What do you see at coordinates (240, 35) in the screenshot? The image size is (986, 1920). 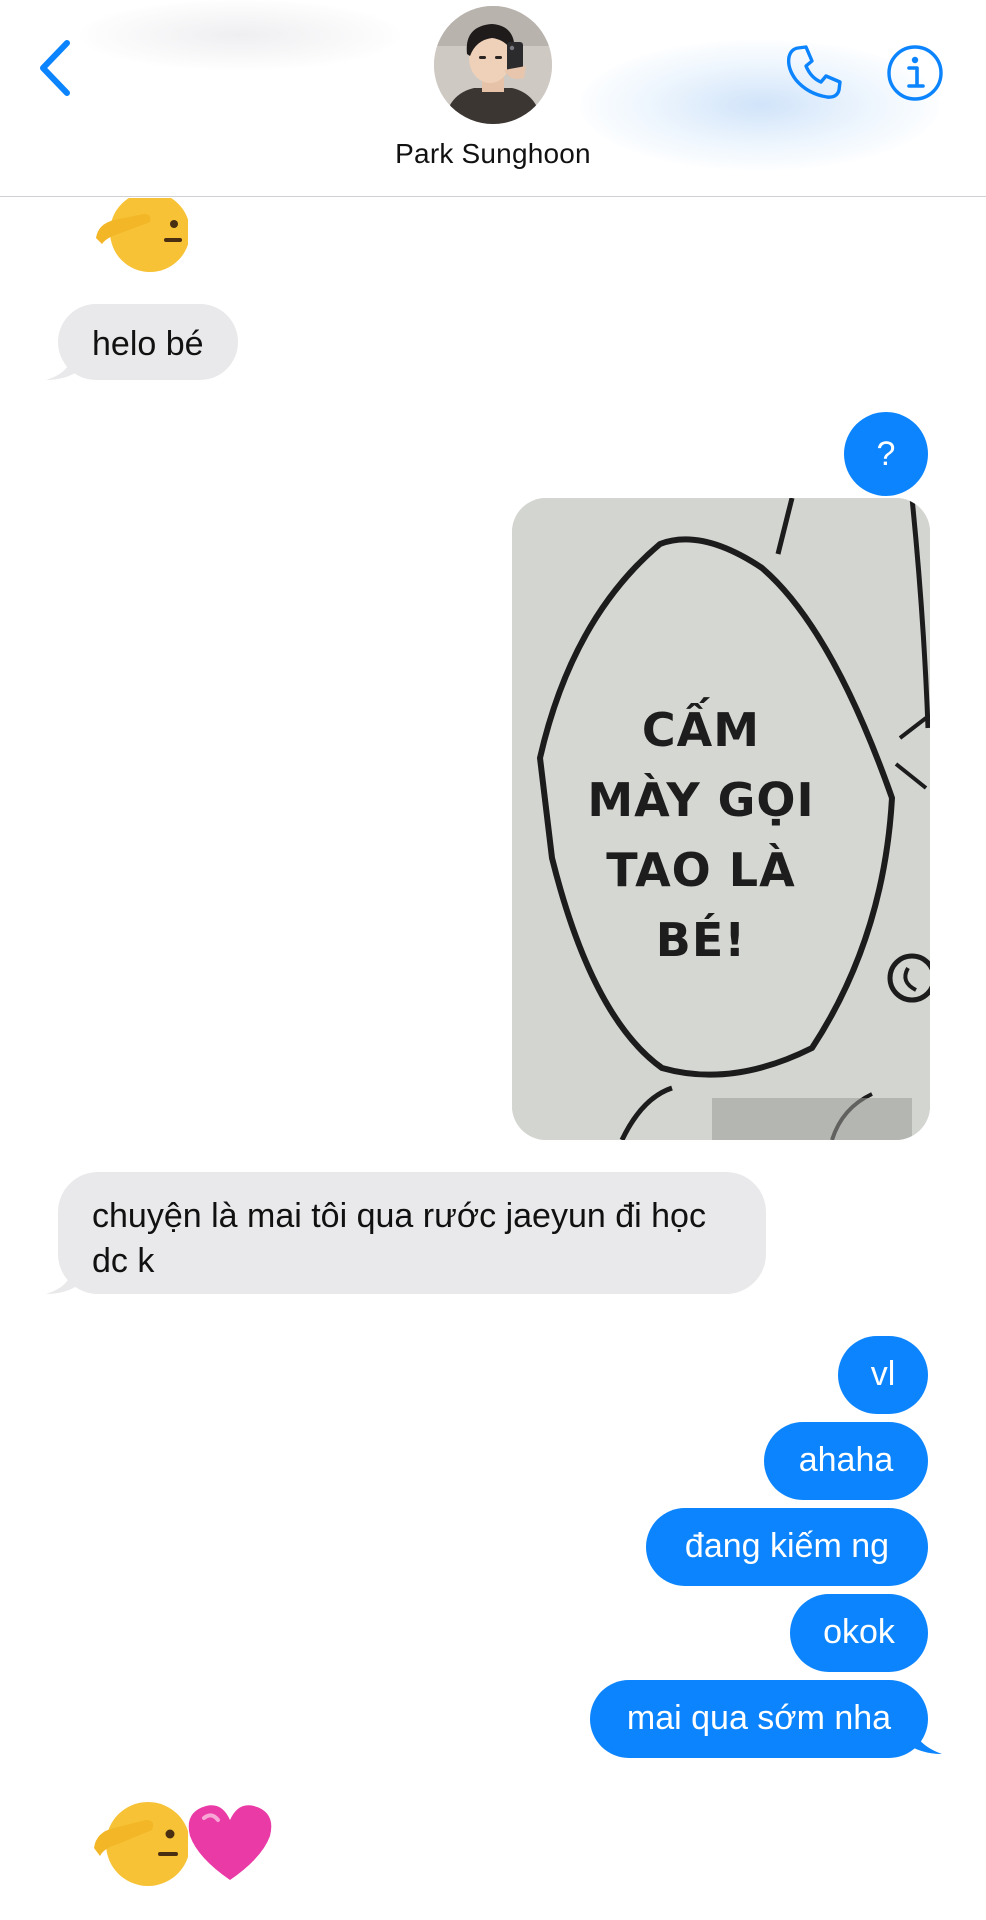 I see `header-blur-left` at bounding box center [240, 35].